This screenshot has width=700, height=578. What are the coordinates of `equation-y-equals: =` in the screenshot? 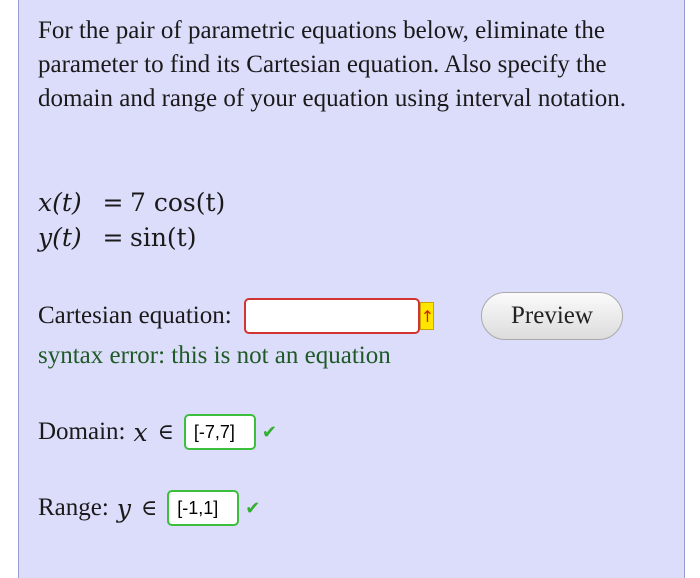 It's located at (113, 237).